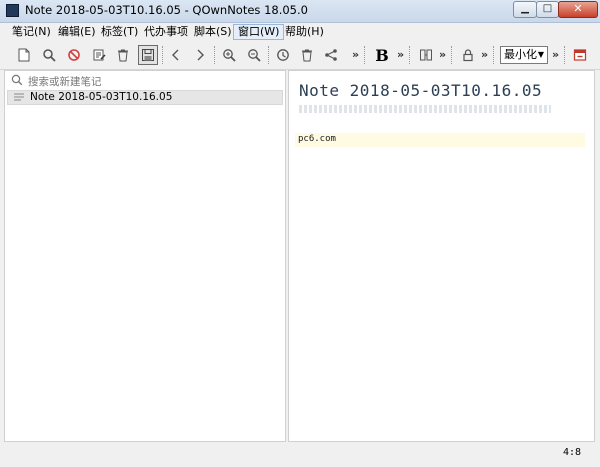  What do you see at coordinates (426, 55) in the screenshot?
I see `split-view-icon` at bounding box center [426, 55].